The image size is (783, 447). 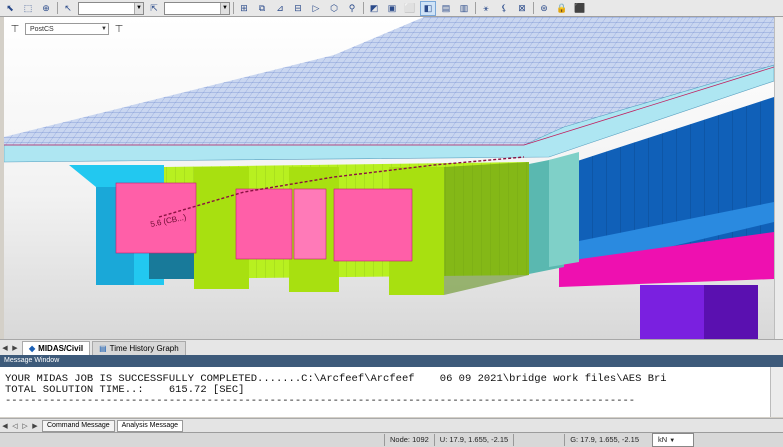 I want to click on fit-icon: ⬜, so click(x=410, y=8).